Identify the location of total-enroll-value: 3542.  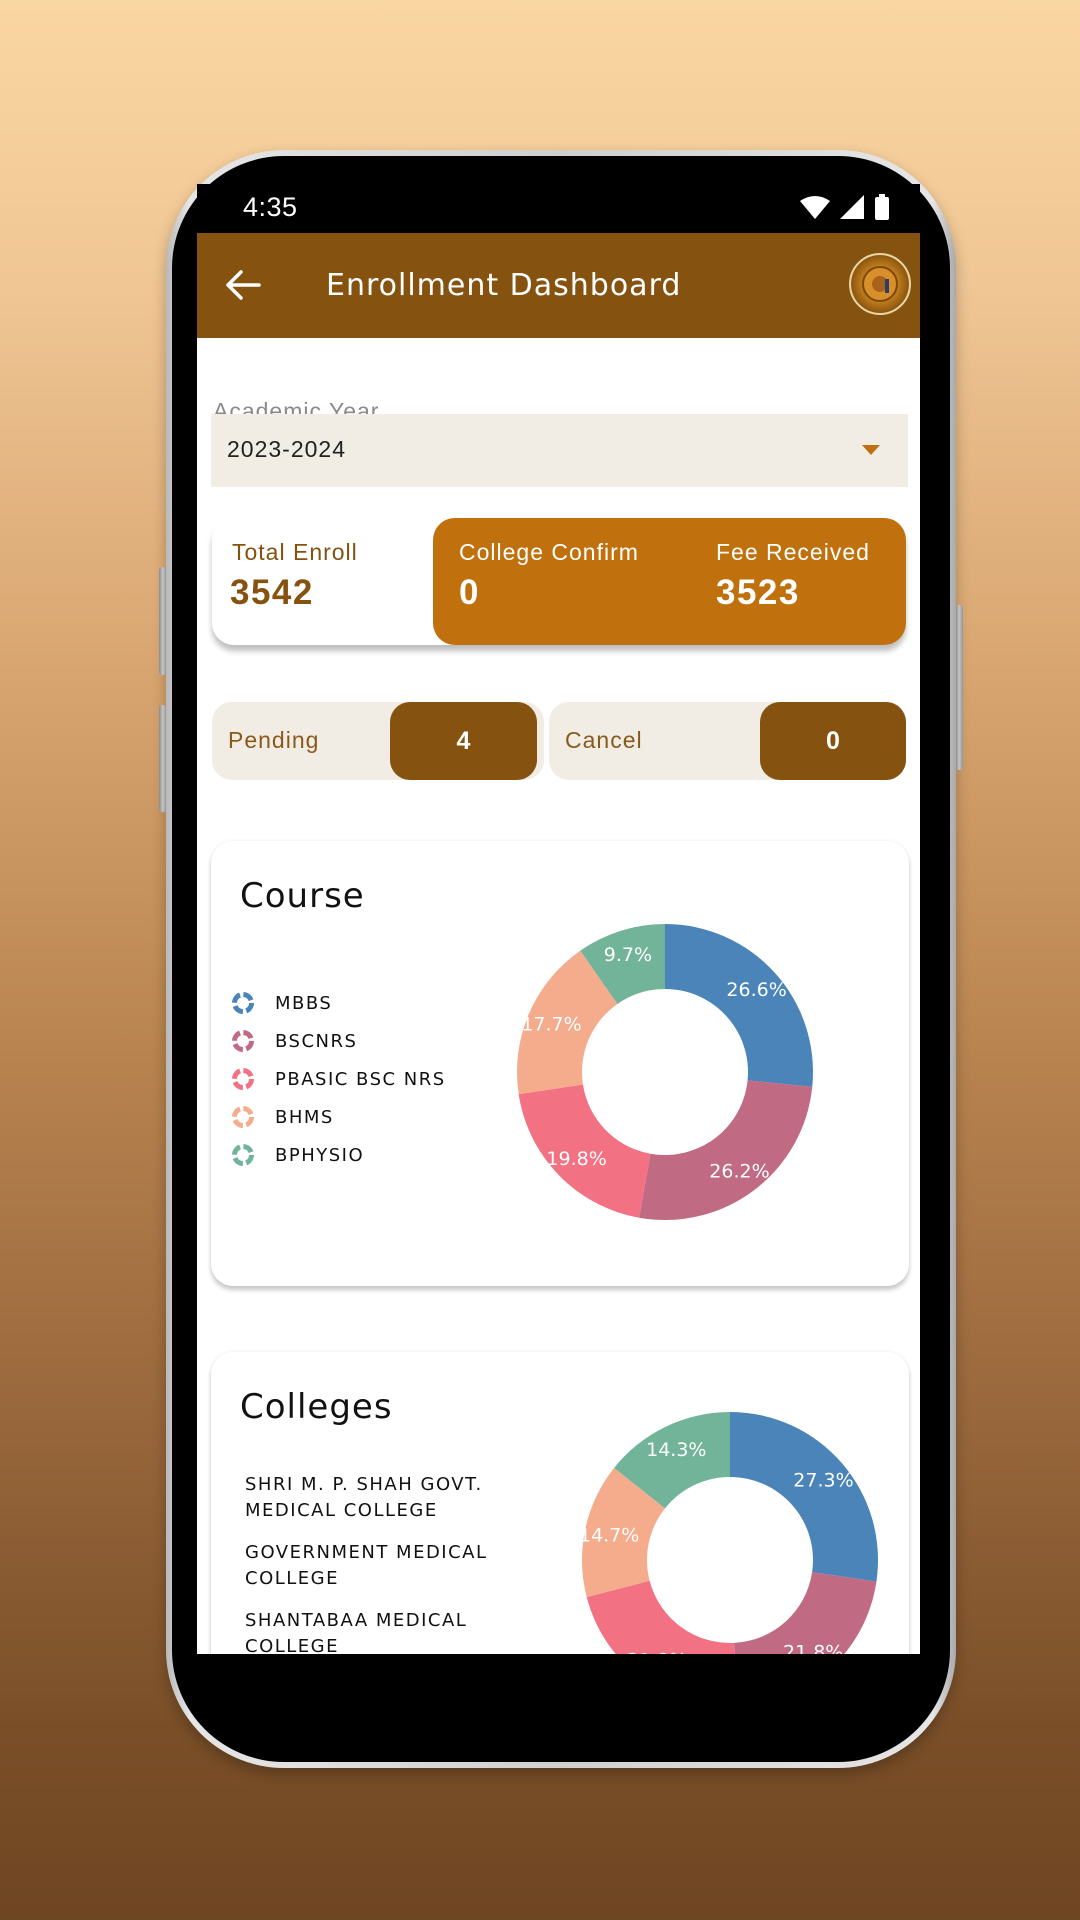
(272, 592).